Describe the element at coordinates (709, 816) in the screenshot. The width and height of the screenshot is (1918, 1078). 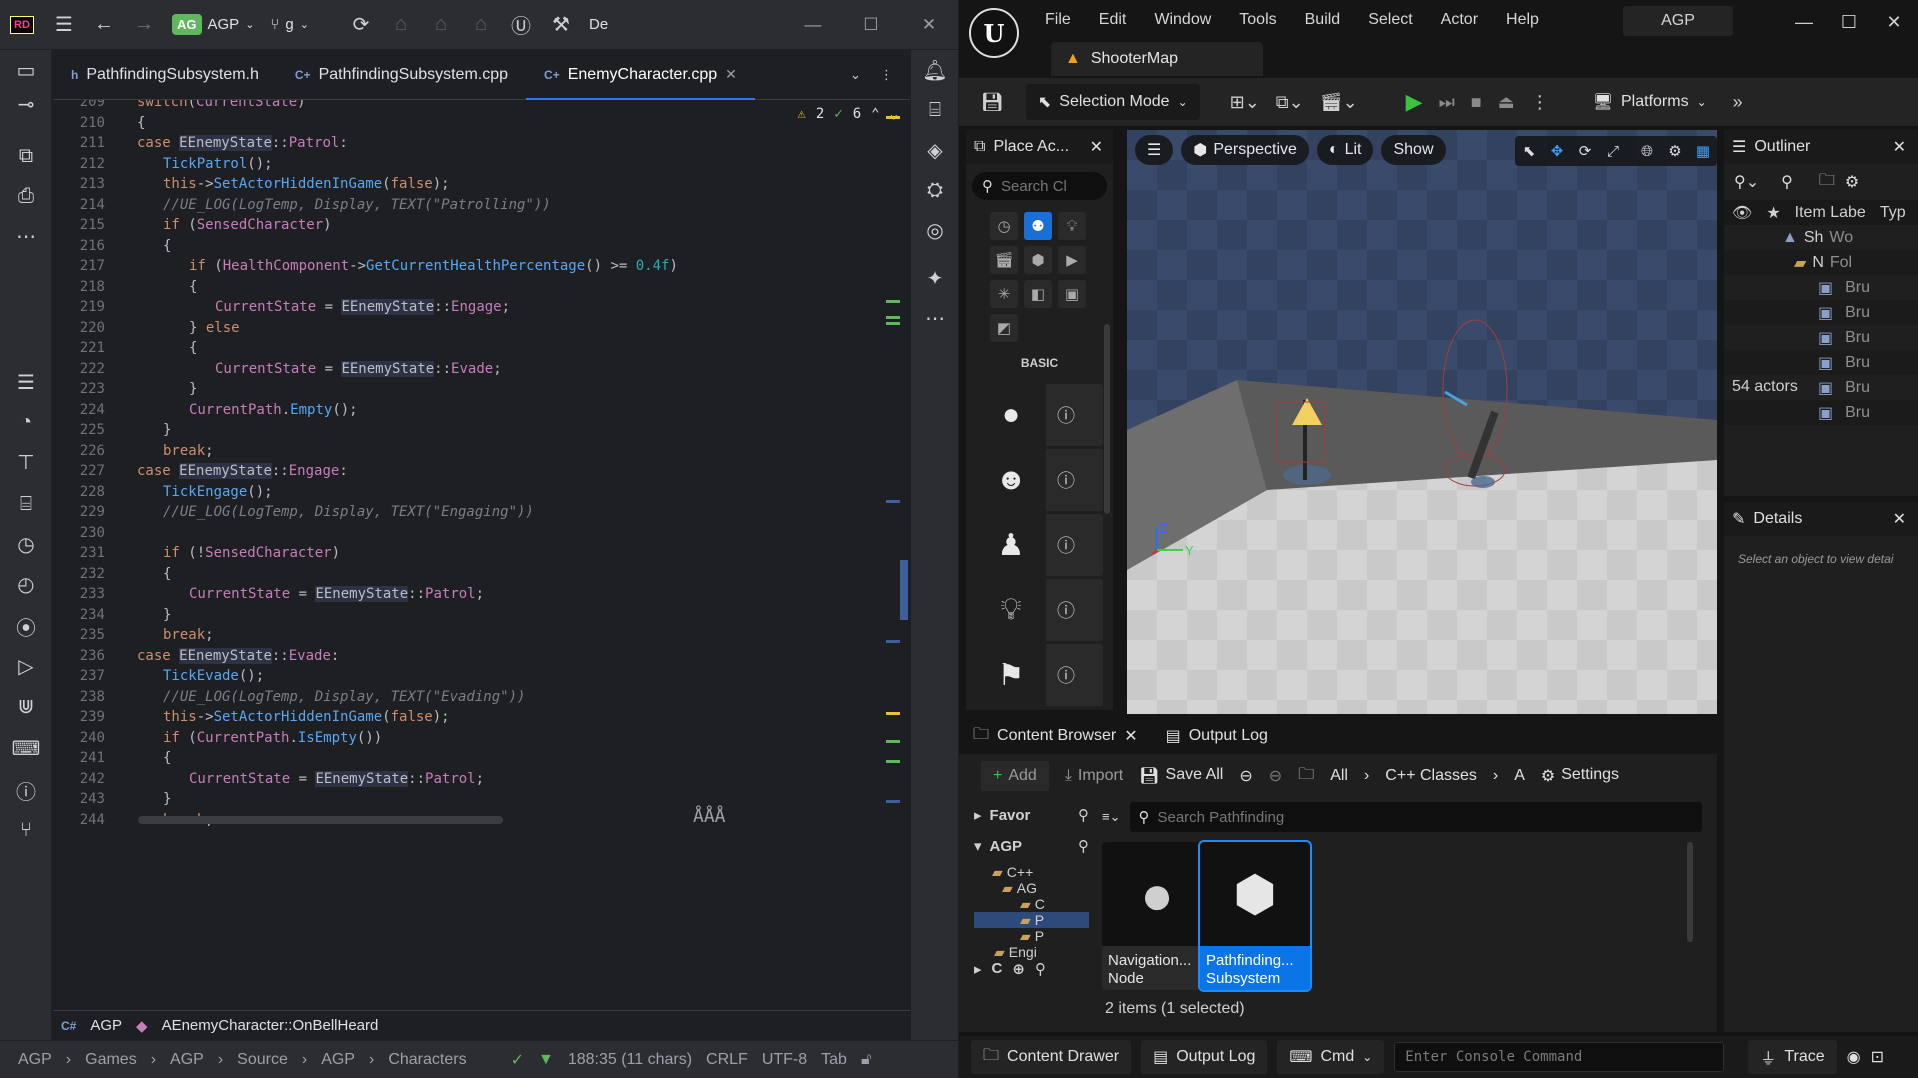
I see `reader-mode-icon: ÅÅÅ` at that location.